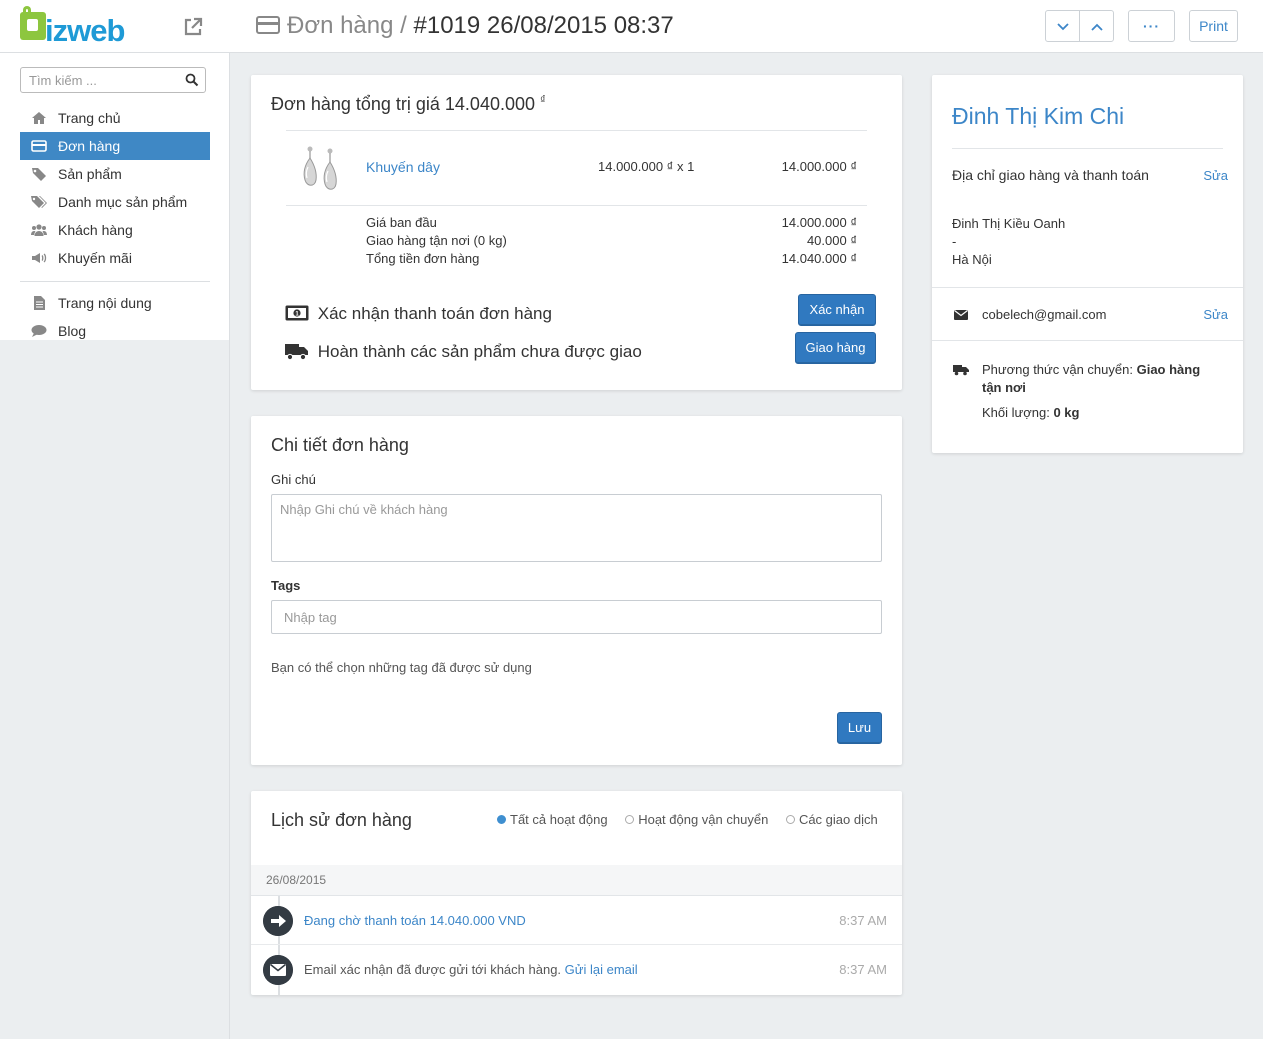  What do you see at coordinates (543, 100) in the screenshot?
I see `currency-symbol: ₫` at bounding box center [543, 100].